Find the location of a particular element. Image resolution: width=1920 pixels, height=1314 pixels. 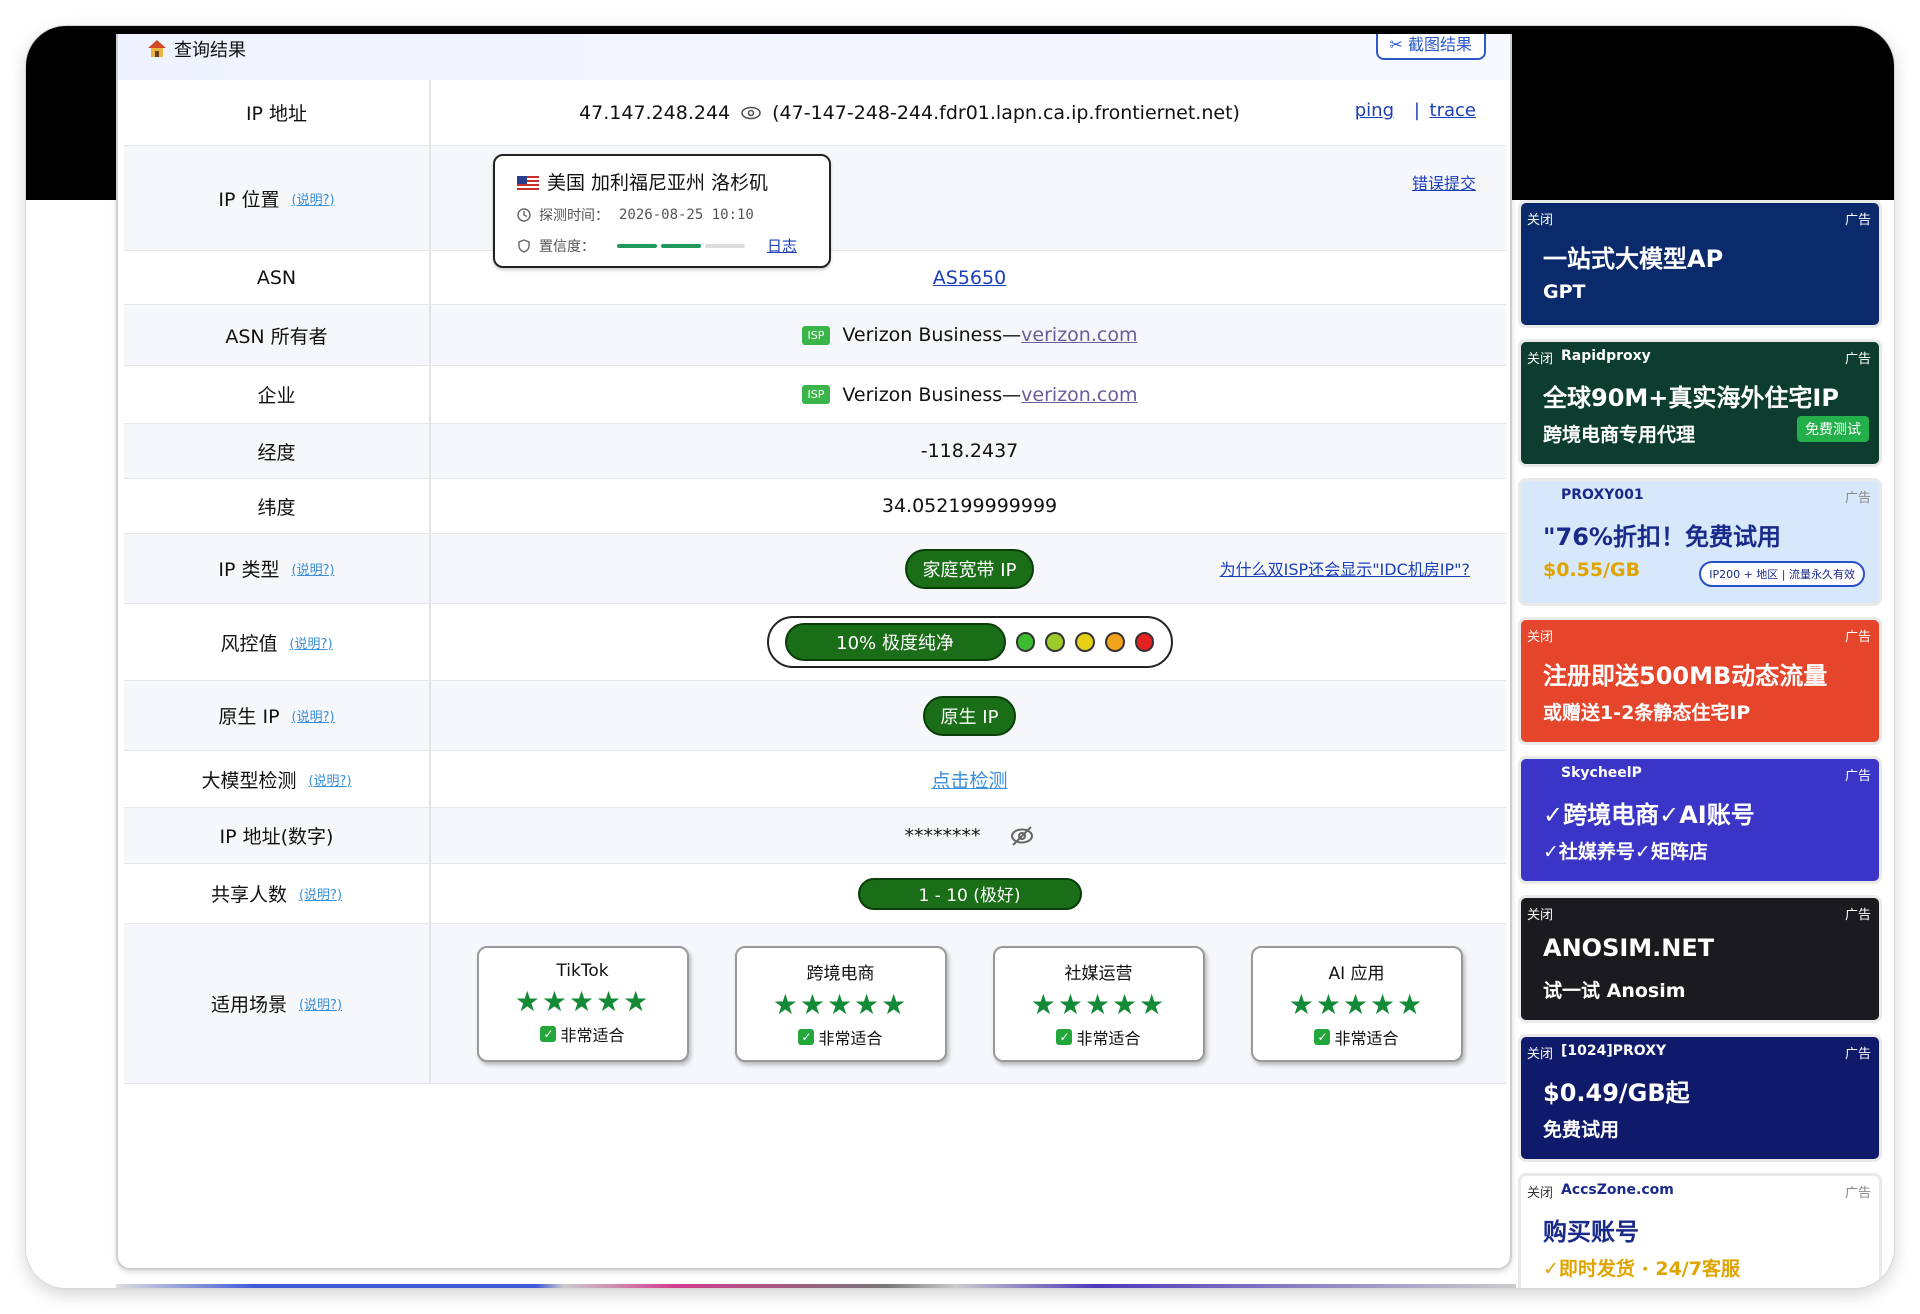

ad-banner: 广告 SkycheelP ✓跨境电商✓AI账号 ✓社媒养号✓矩阵店 is located at coordinates (1700, 820).